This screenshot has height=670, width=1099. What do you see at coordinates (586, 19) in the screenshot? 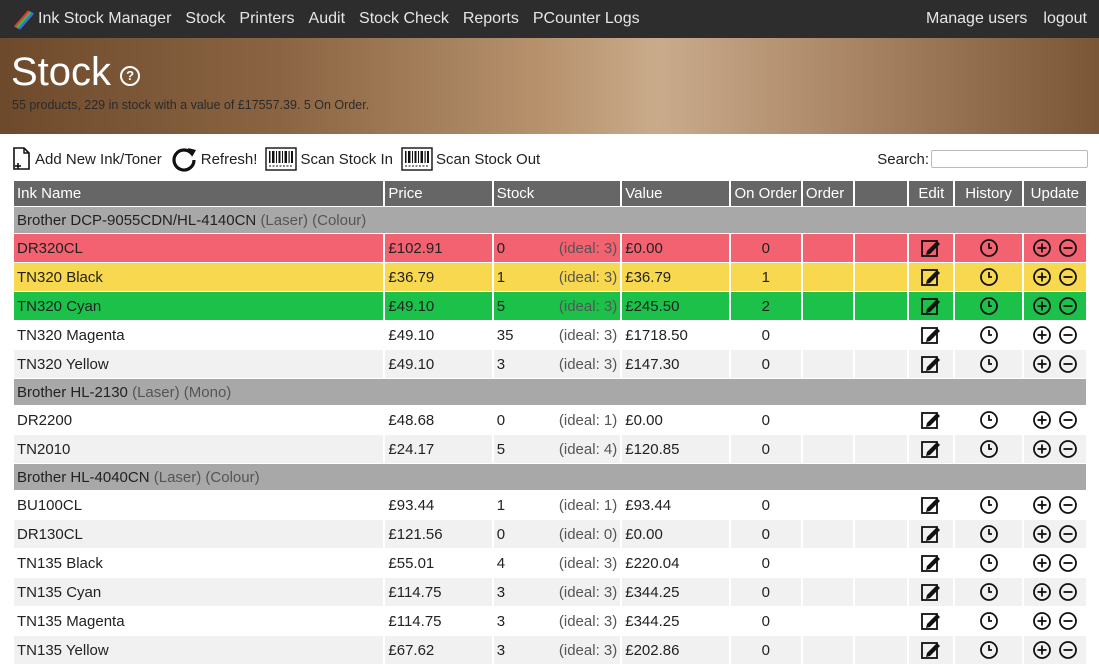
I see `nav-item-pcounter-logs: PCounter Logs` at bounding box center [586, 19].